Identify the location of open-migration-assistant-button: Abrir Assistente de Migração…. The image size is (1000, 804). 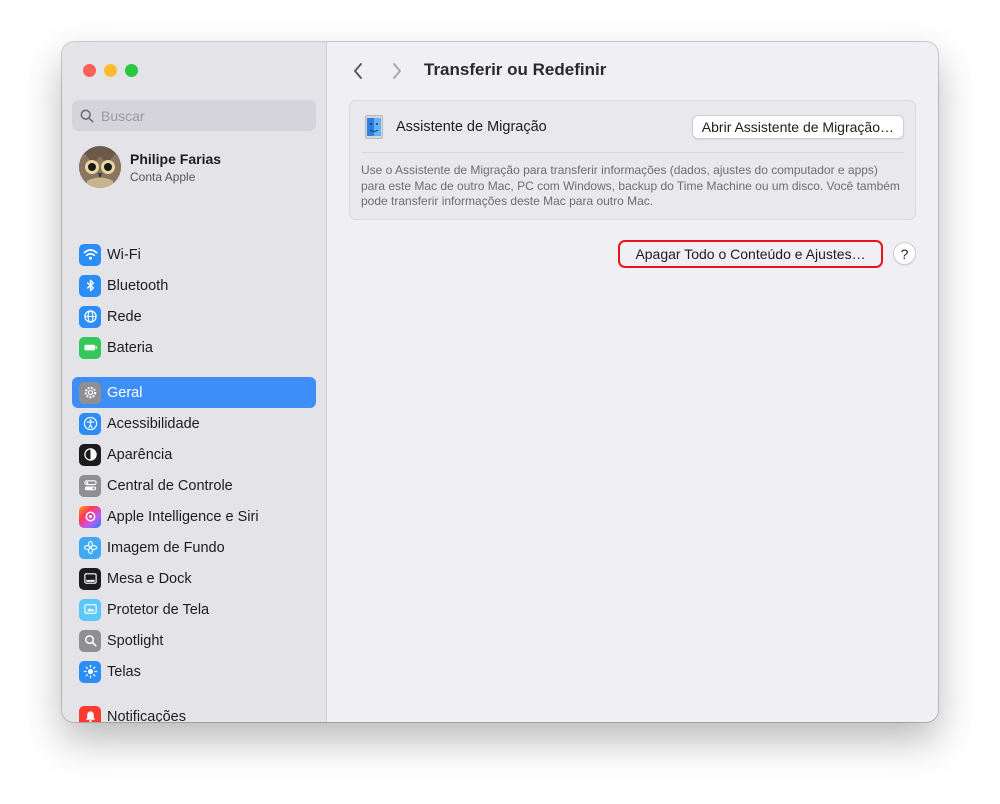
(797, 127).